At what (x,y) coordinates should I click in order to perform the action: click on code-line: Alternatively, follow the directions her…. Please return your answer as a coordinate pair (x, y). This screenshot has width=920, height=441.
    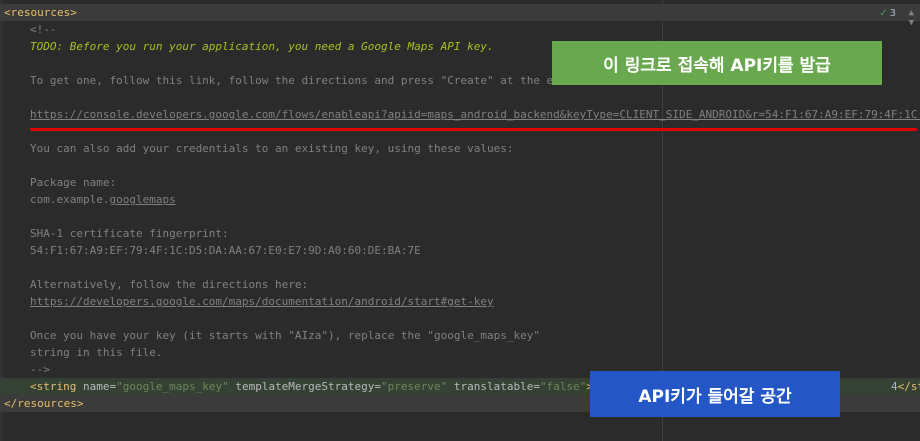
    Looking at the image, I should click on (460, 284).